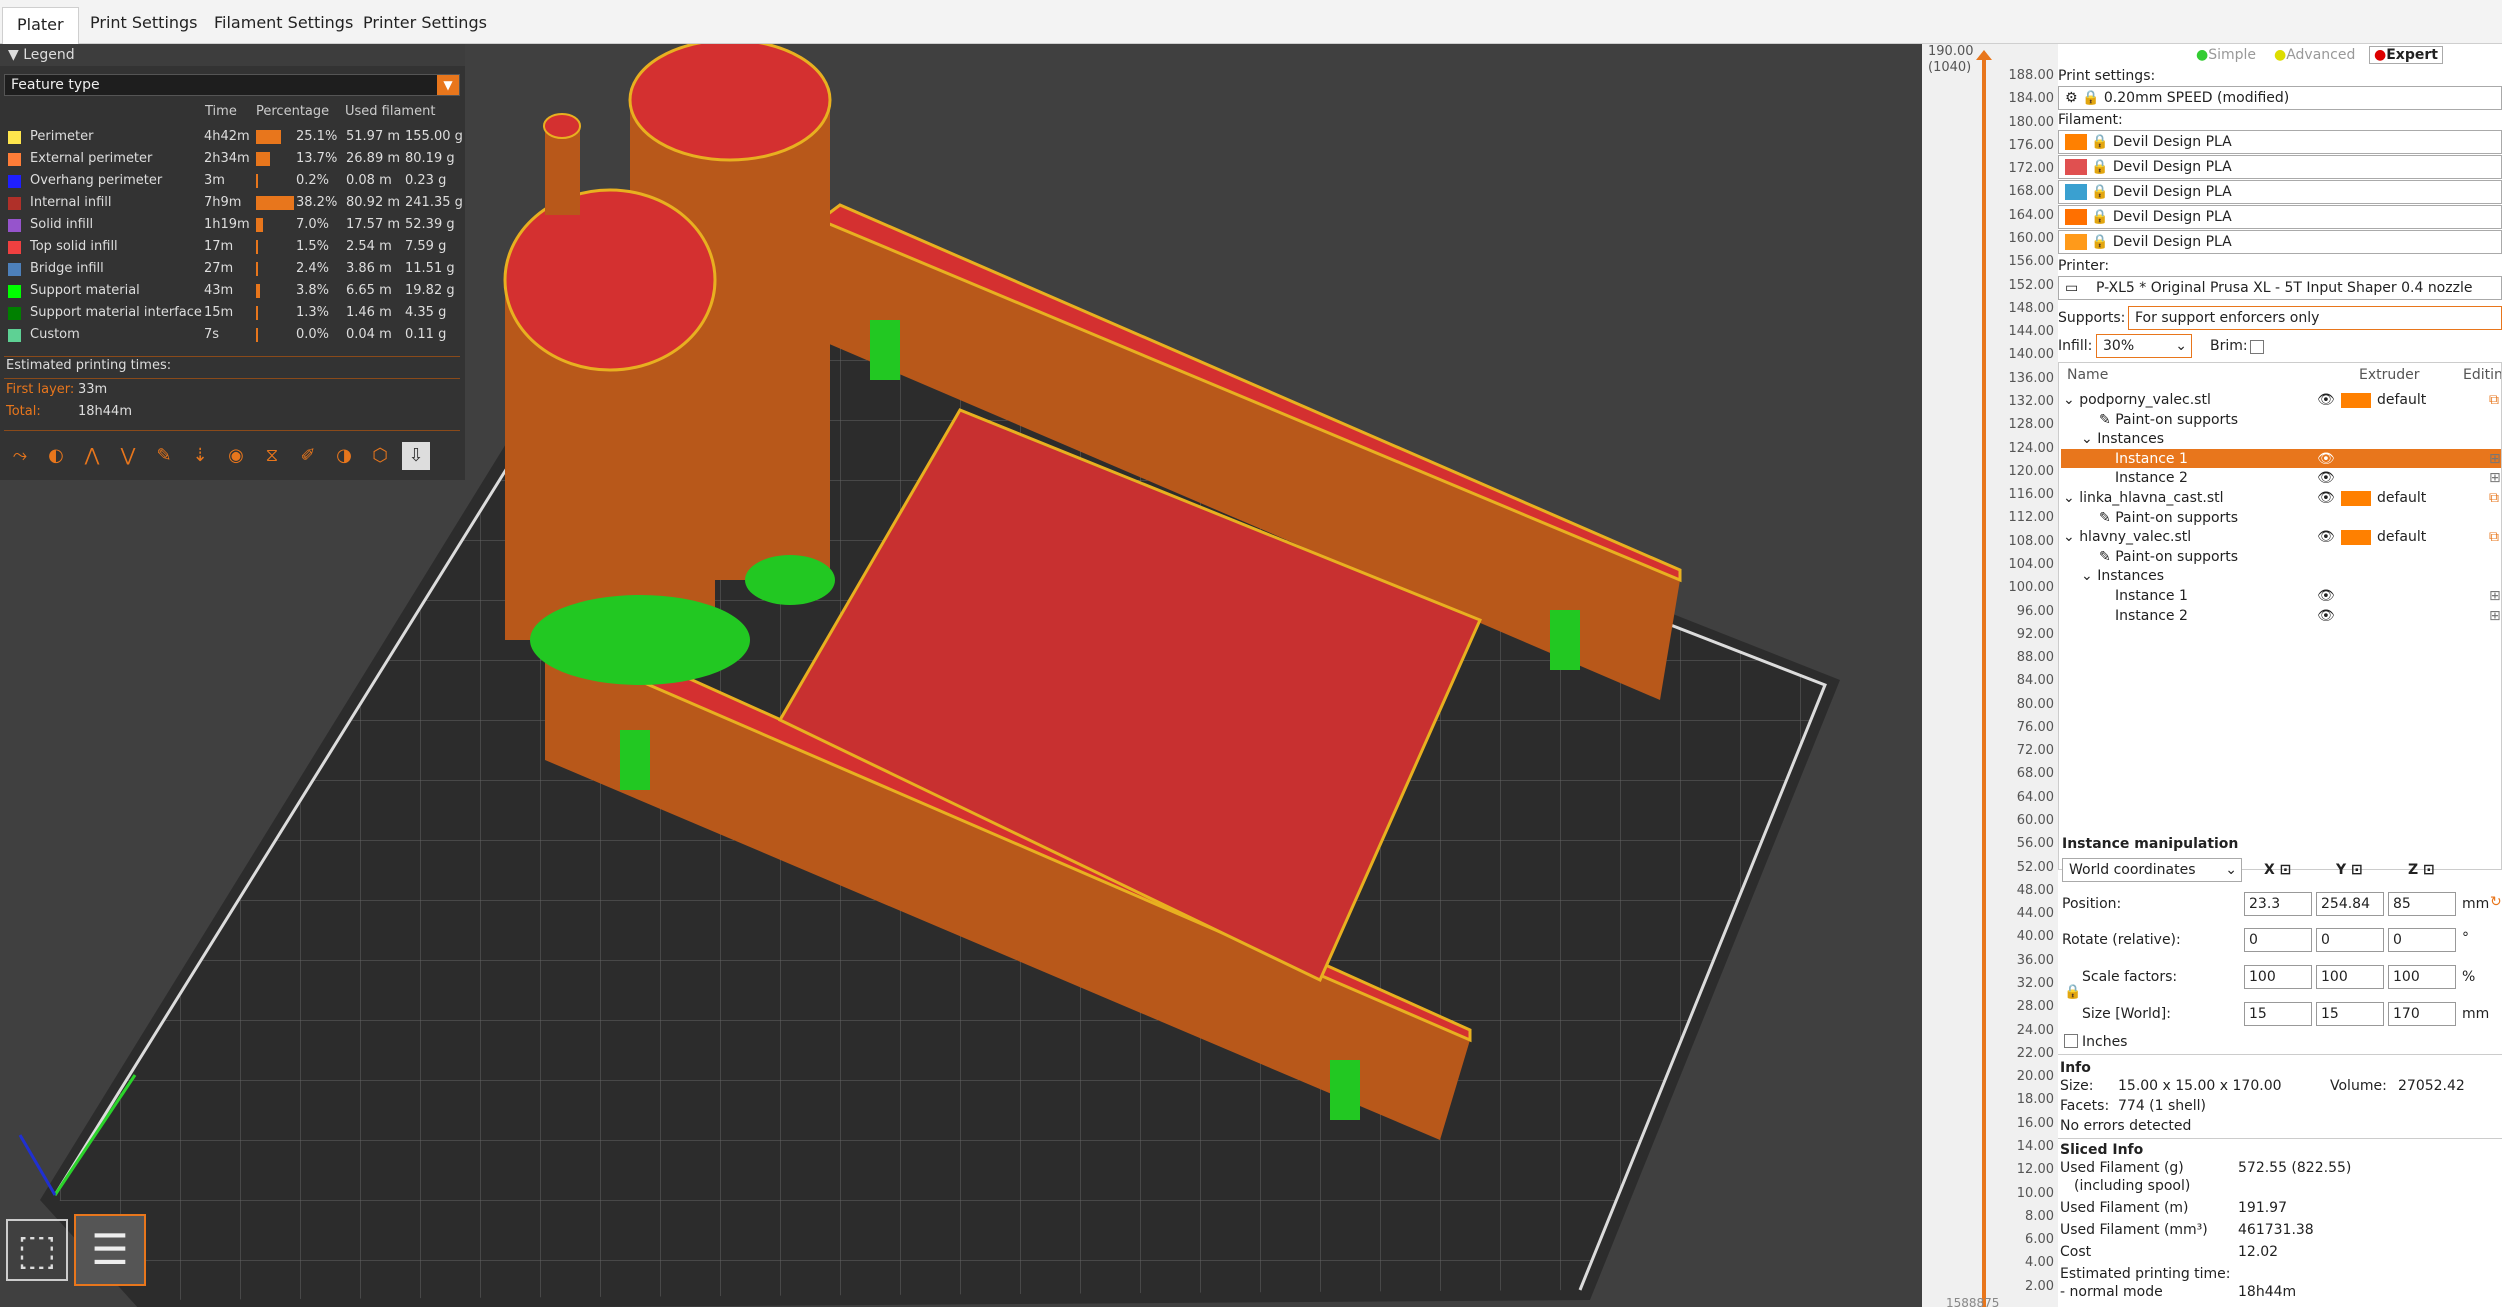 This screenshot has width=2502, height=1307. What do you see at coordinates (283, 23) in the screenshot?
I see `tab-filament-settings: Filament Settings` at bounding box center [283, 23].